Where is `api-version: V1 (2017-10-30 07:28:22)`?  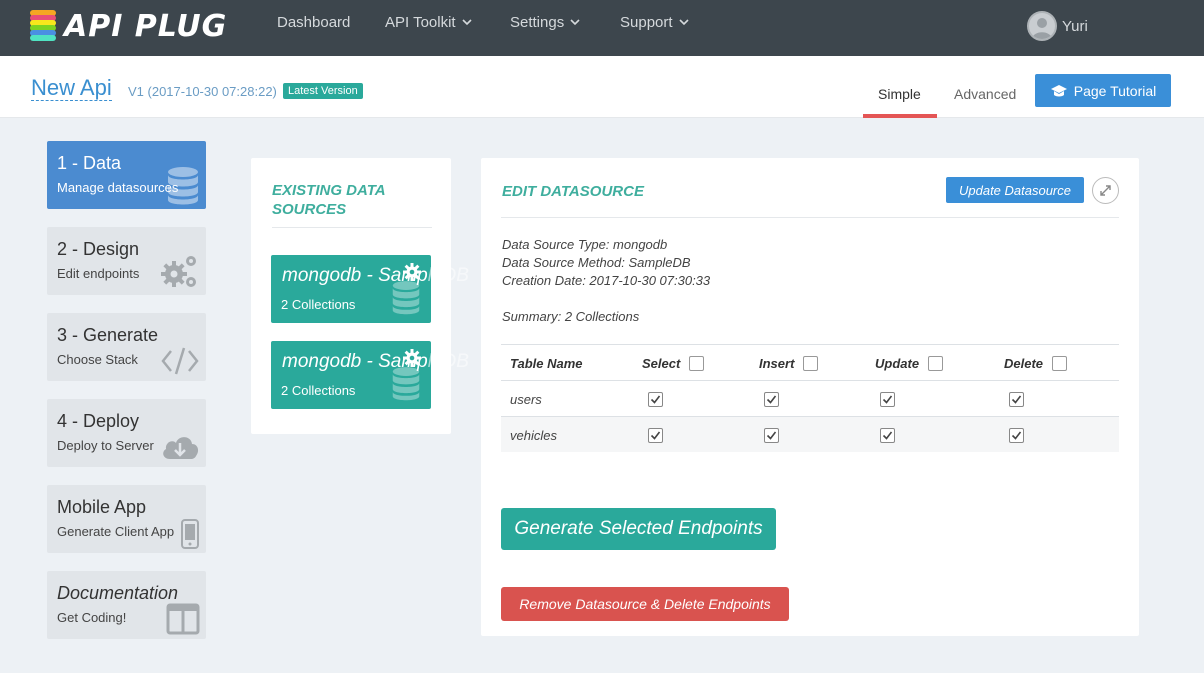 api-version: V1 (2017-10-30 07:28:22) is located at coordinates (202, 91).